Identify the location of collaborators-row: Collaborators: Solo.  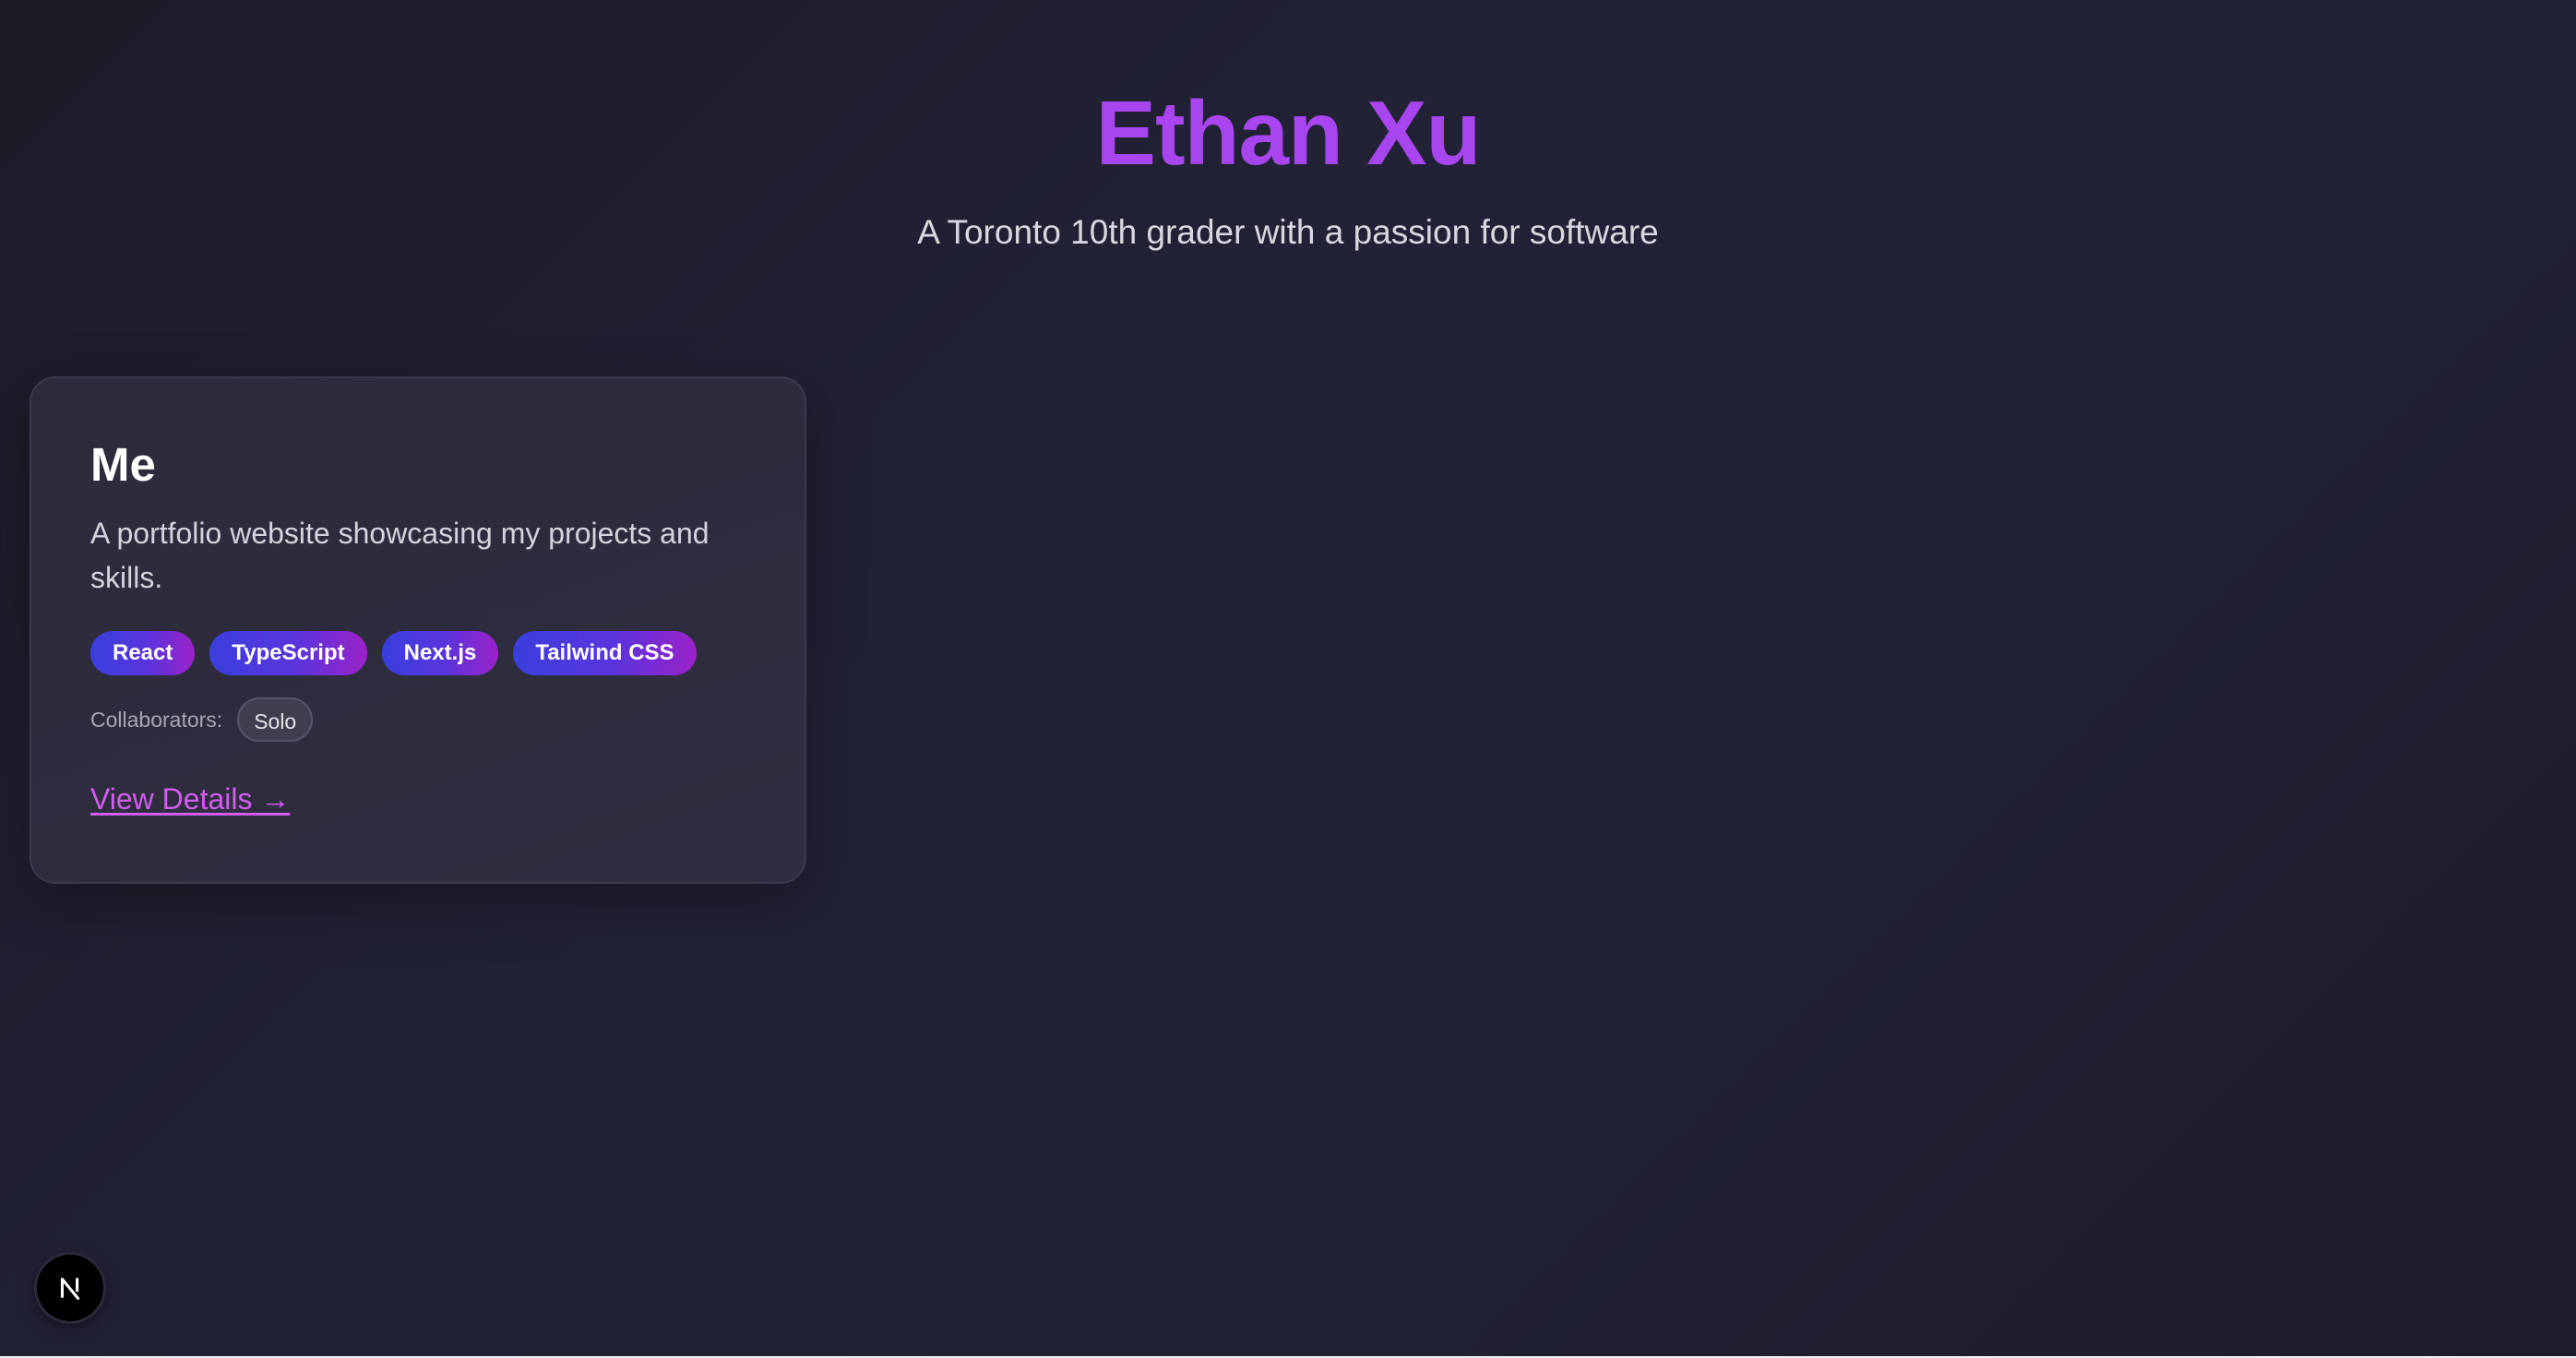
(417, 719).